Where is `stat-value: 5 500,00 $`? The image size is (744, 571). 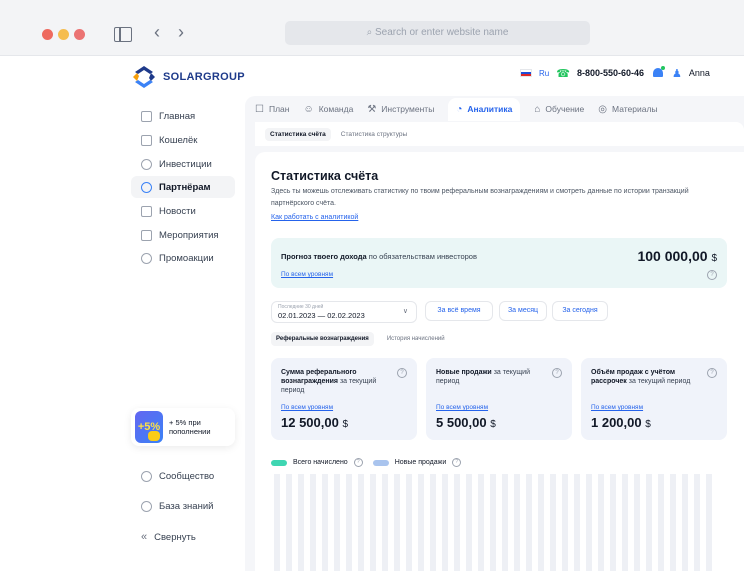 stat-value: 5 500,00 $ is located at coordinates (466, 422).